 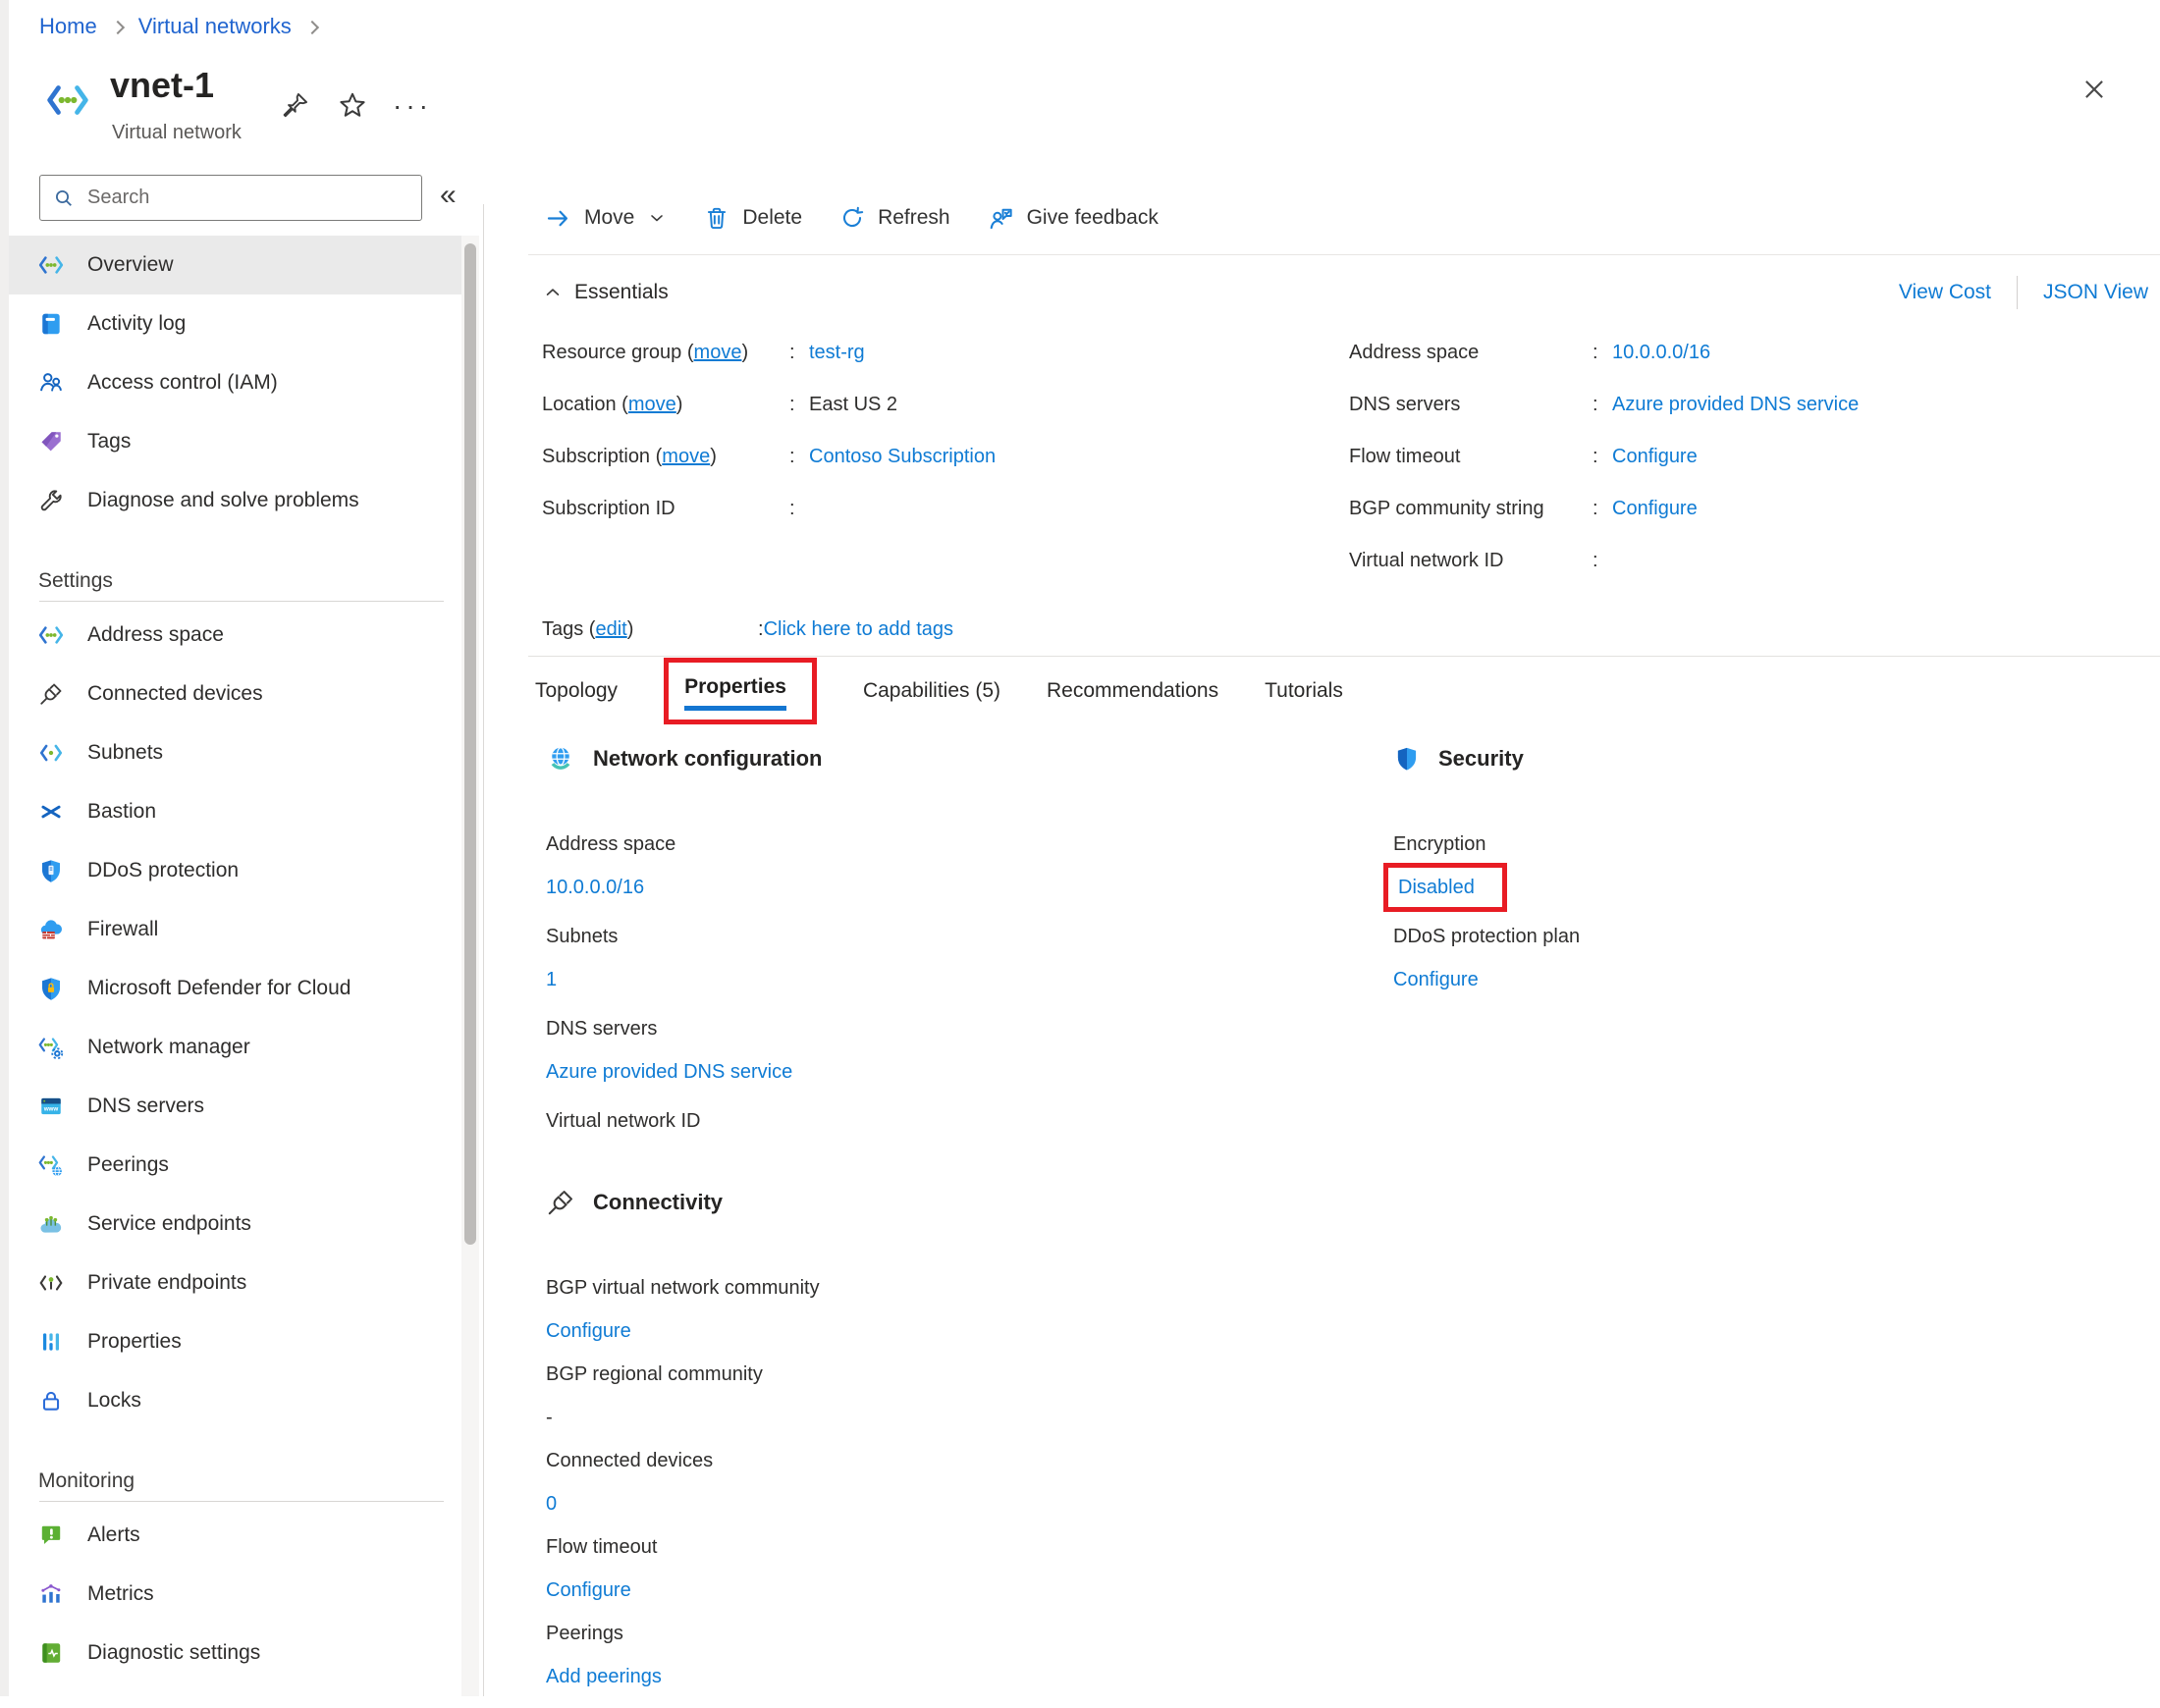 What do you see at coordinates (237, 441) in the screenshot?
I see `sidebar-item-tags: Tags` at bounding box center [237, 441].